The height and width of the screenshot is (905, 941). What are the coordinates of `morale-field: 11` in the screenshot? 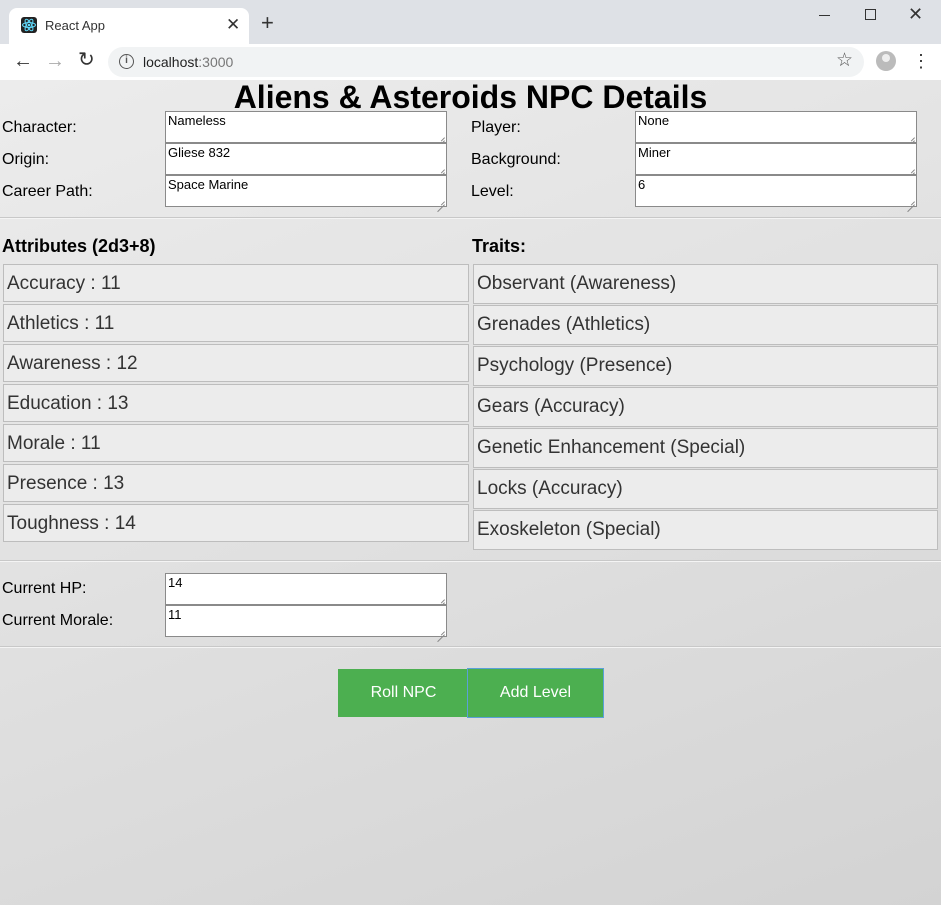 It's located at (306, 621).